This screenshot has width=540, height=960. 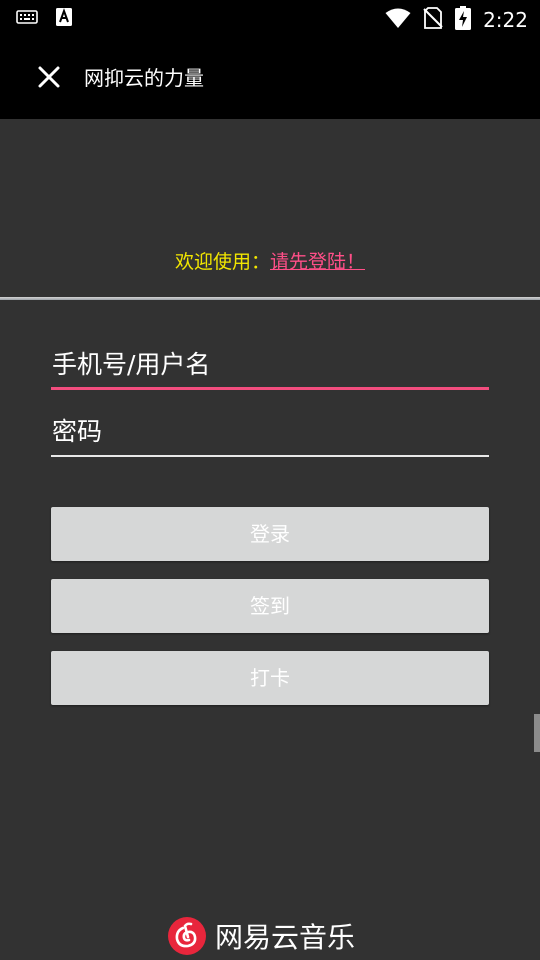 What do you see at coordinates (144, 78) in the screenshot?
I see `page-title: 网抑云的力量` at bounding box center [144, 78].